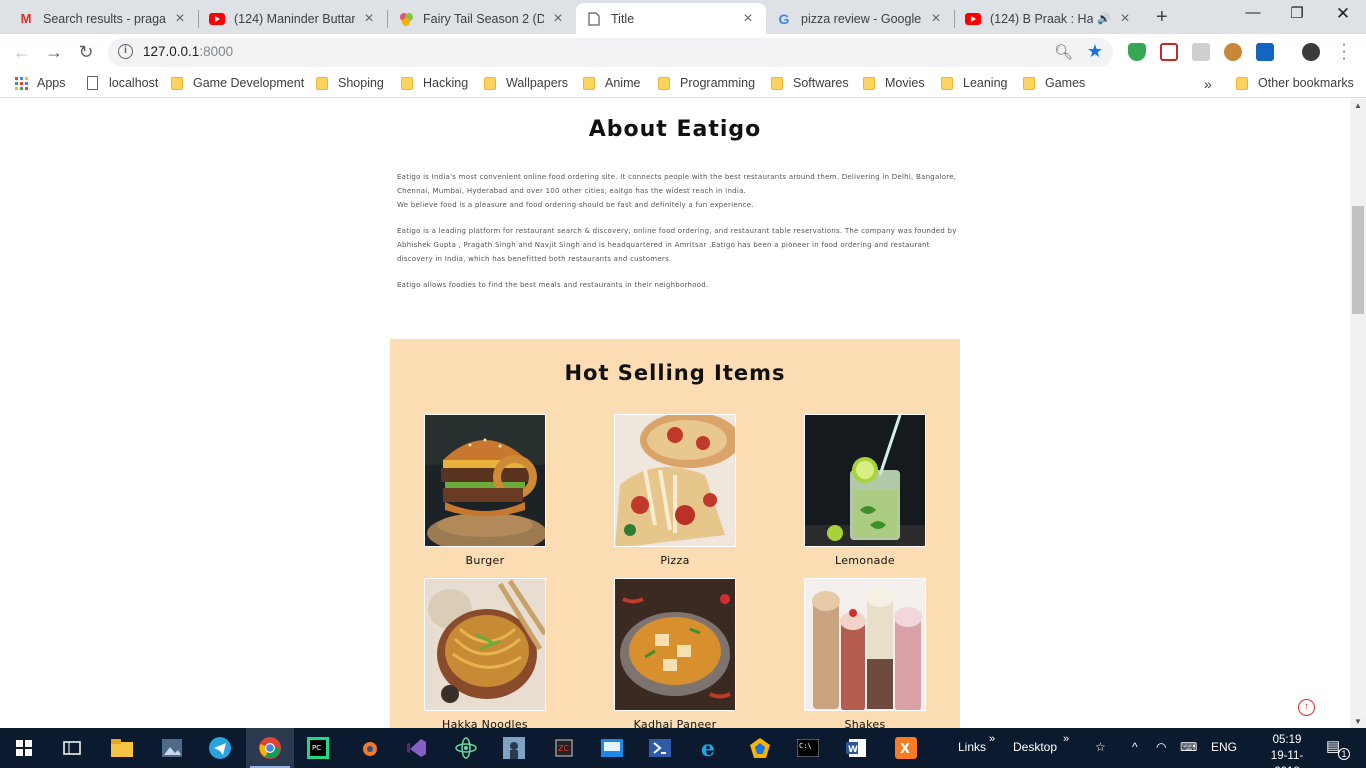  What do you see at coordinates (1343, 14) in the screenshot?
I see `close-window-button: ✕` at bounding box center [1343, 14].